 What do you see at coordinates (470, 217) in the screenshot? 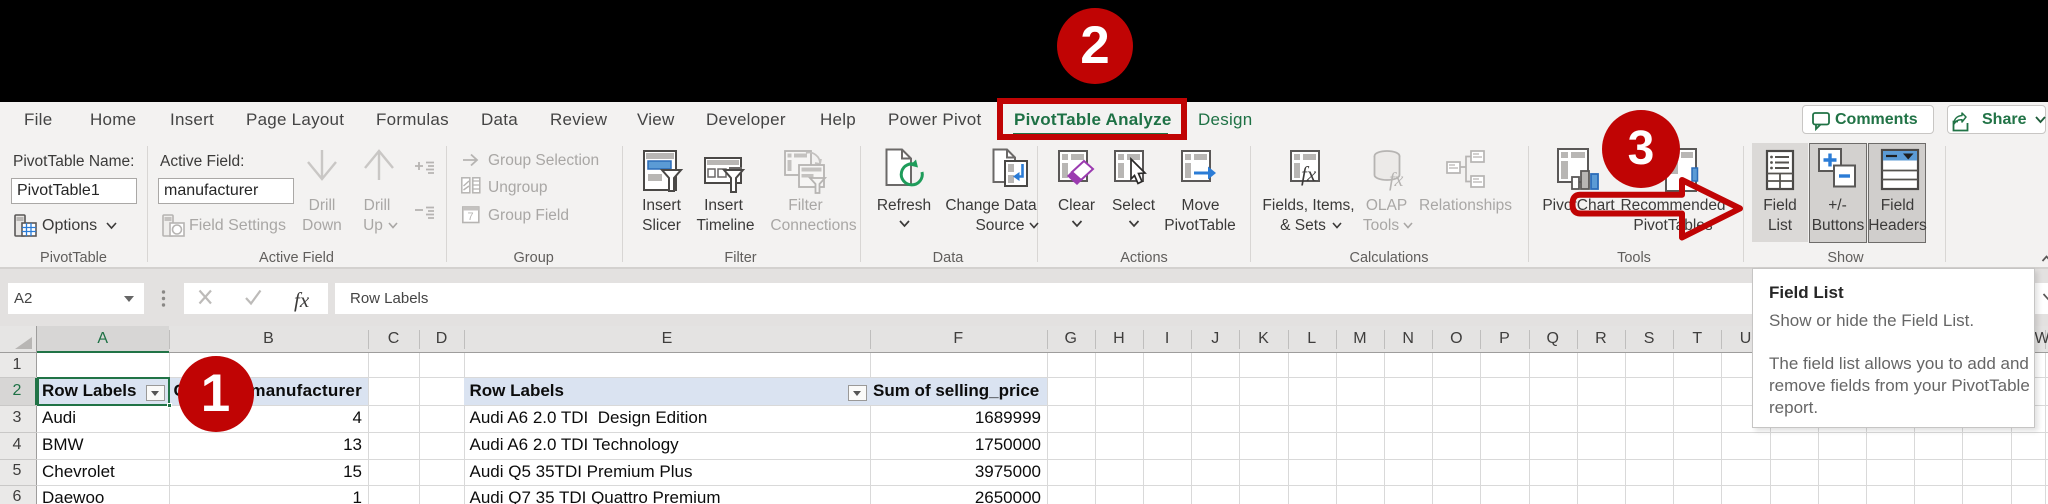
I see `svg-text: 7` at bounding box center [470, 217].